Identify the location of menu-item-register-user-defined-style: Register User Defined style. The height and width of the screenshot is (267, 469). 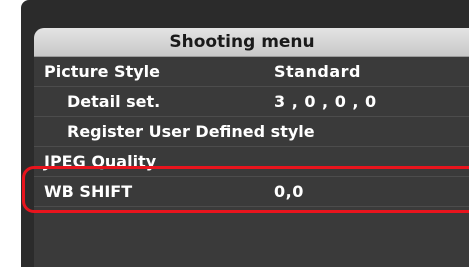
(251, 132).